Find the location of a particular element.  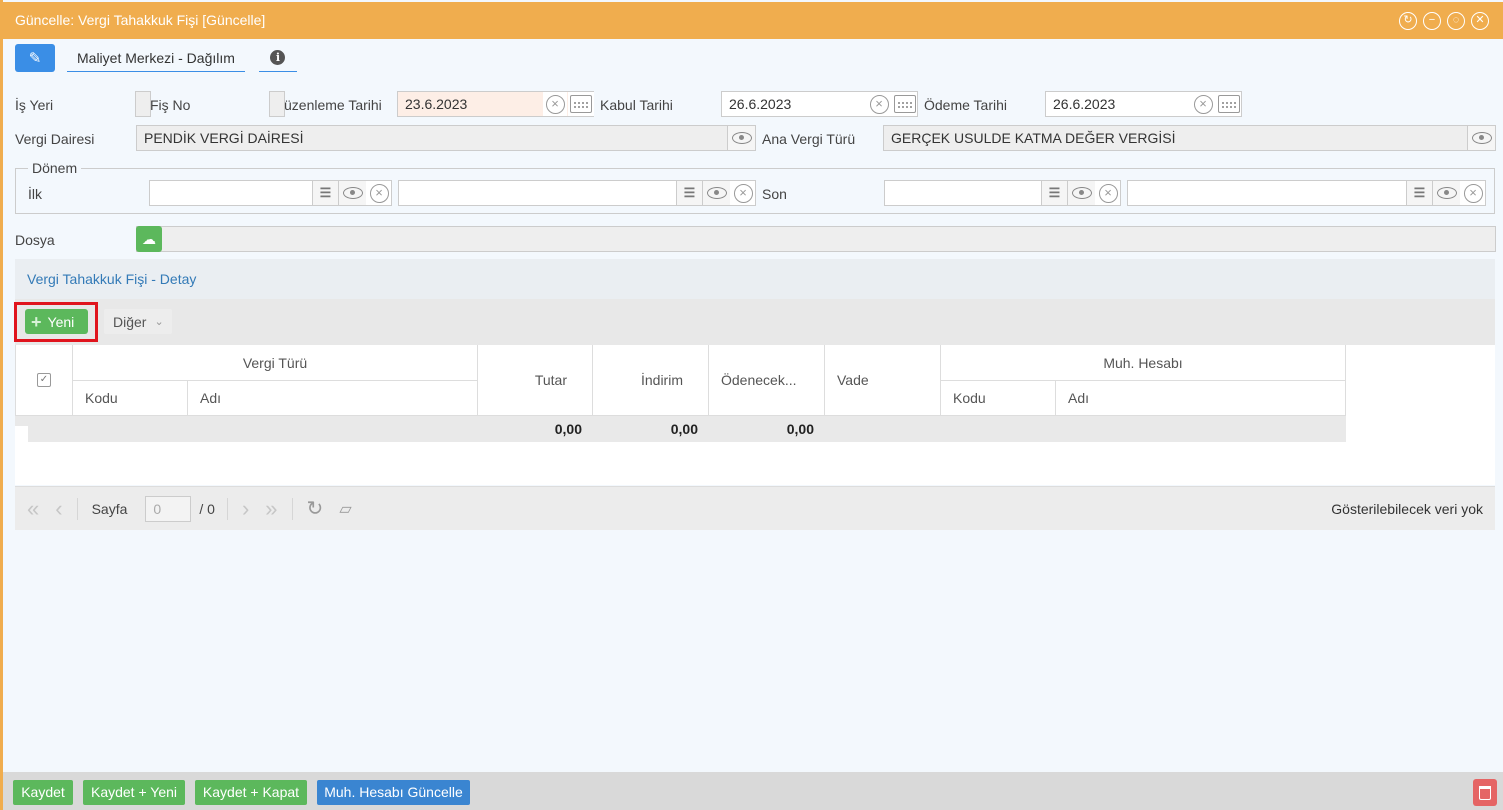

fis-no-checkbox is located at coordinates (277, 104).